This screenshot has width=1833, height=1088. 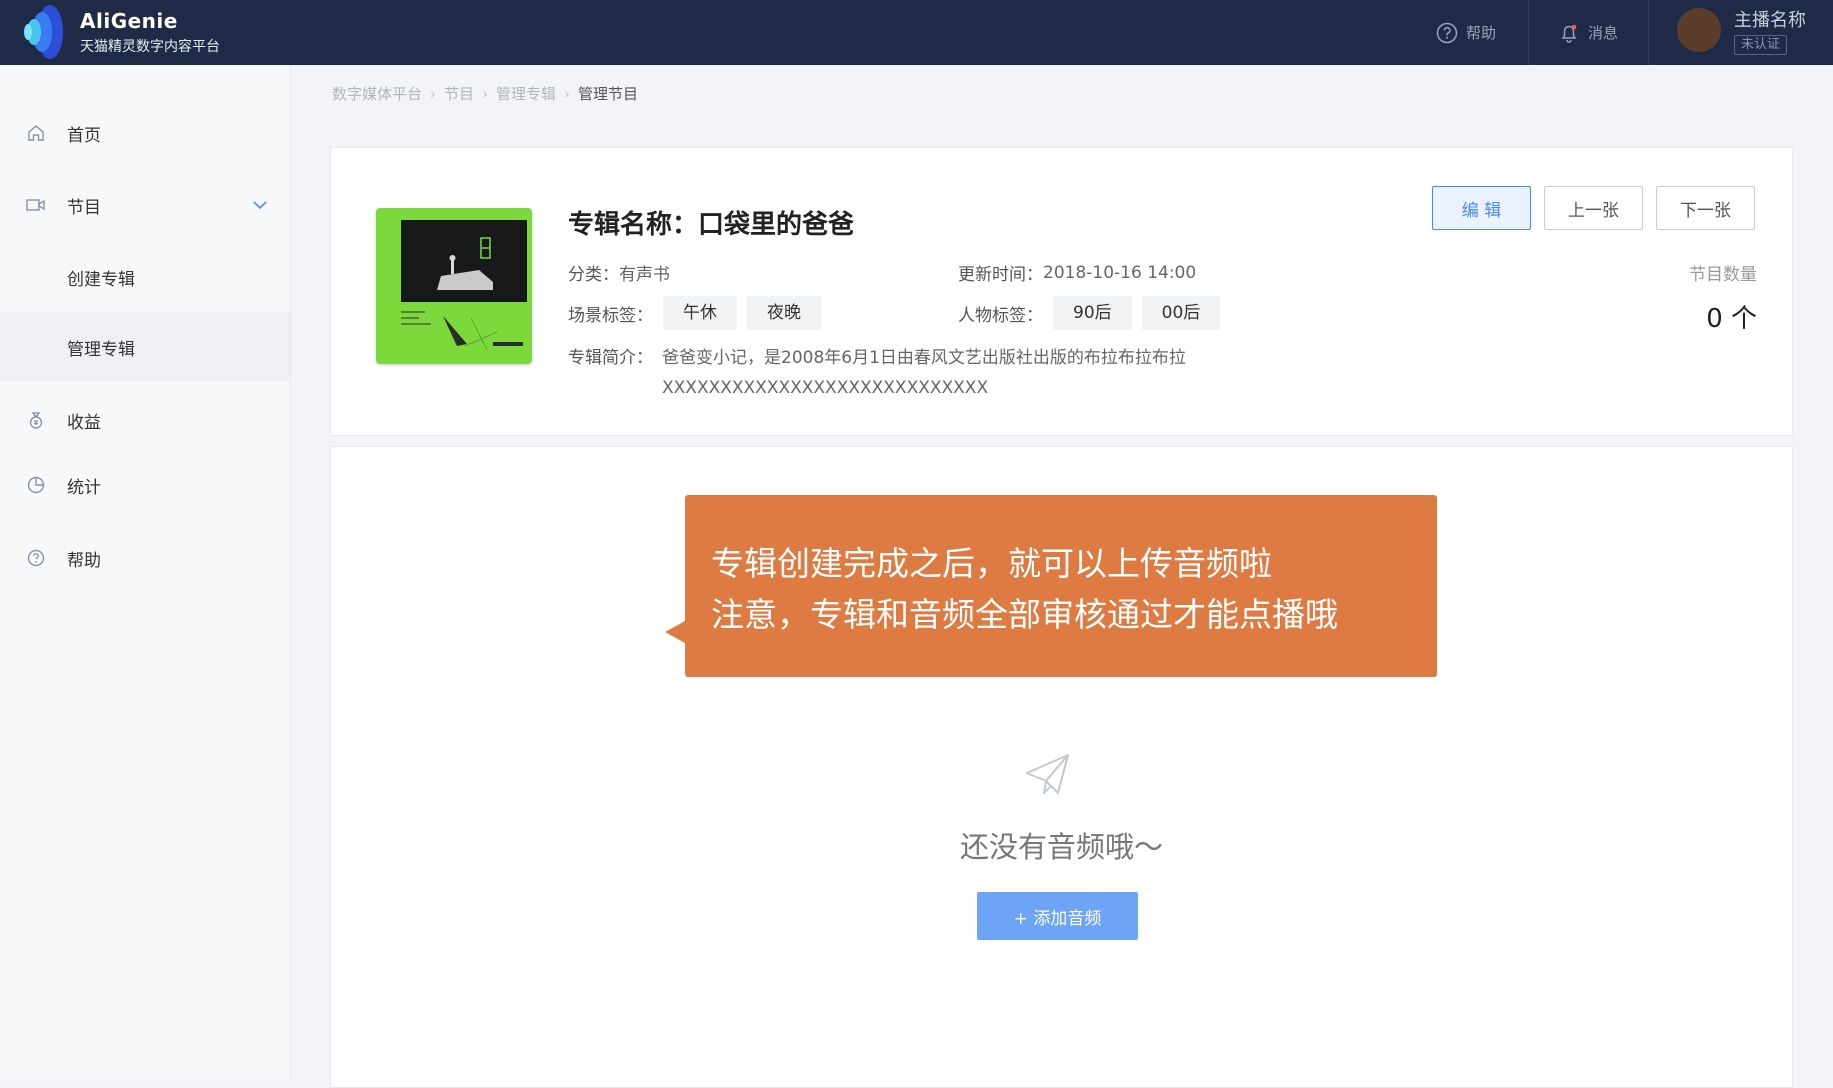 What do you see at coordinates (644, 275) in the screenshot?
I see `category-value: 有声书` at bounding box center [644, 275].